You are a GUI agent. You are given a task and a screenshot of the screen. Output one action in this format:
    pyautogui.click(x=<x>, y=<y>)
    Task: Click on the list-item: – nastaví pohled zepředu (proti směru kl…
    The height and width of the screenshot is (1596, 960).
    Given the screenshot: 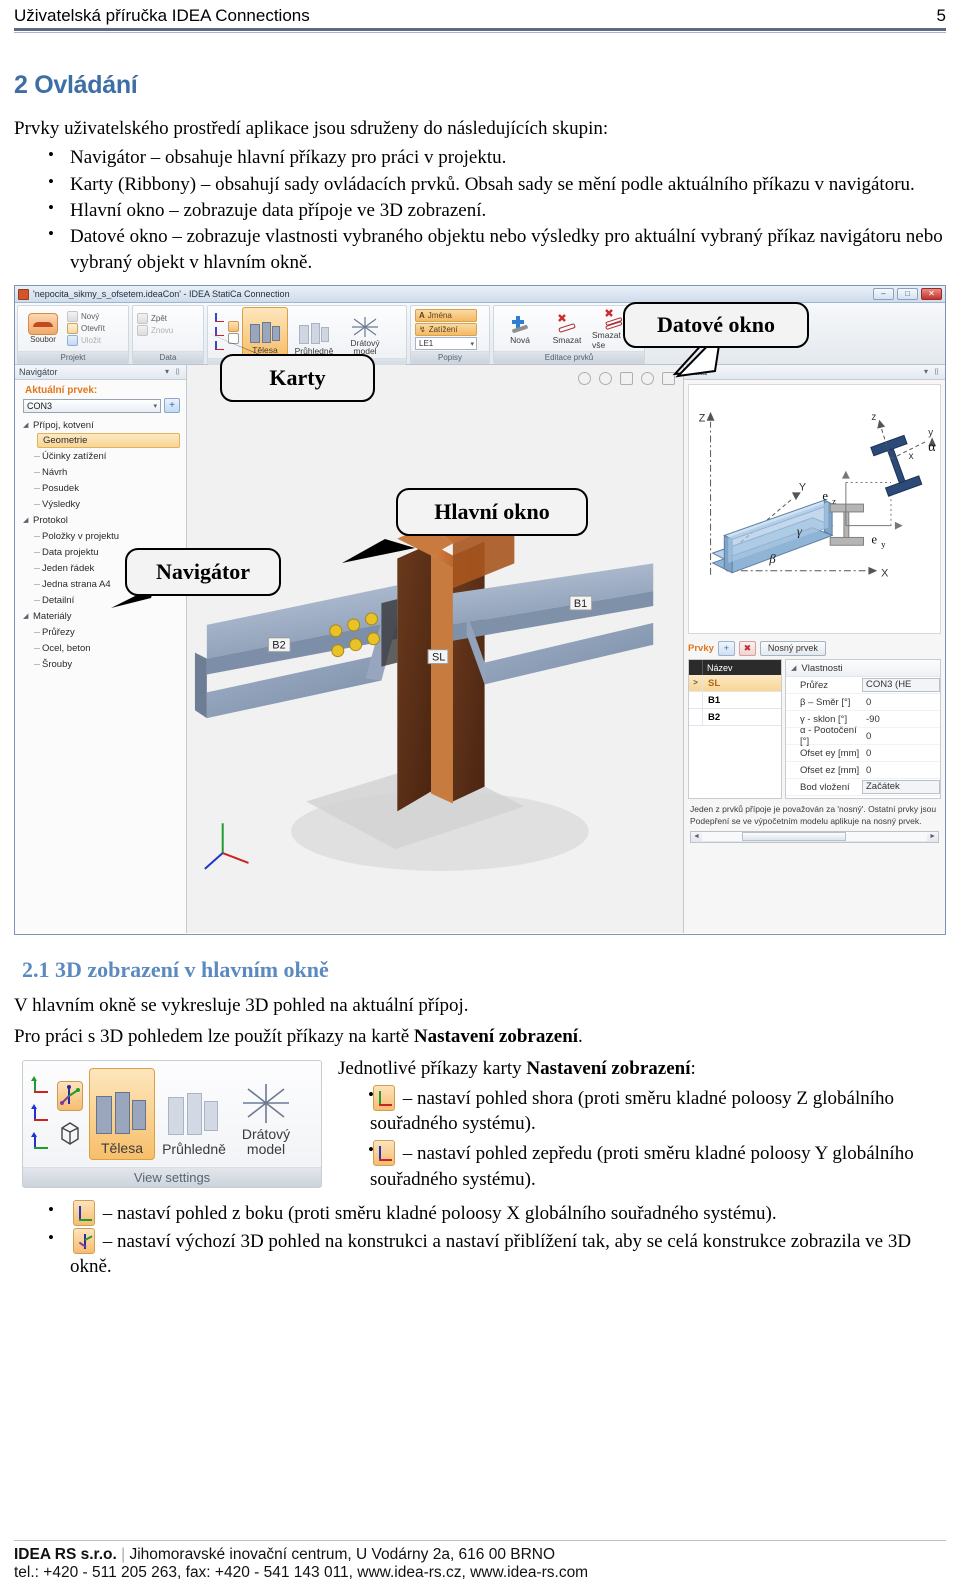 What is the action you would take?
    pyautogui.click(x=640, y=1165)
    